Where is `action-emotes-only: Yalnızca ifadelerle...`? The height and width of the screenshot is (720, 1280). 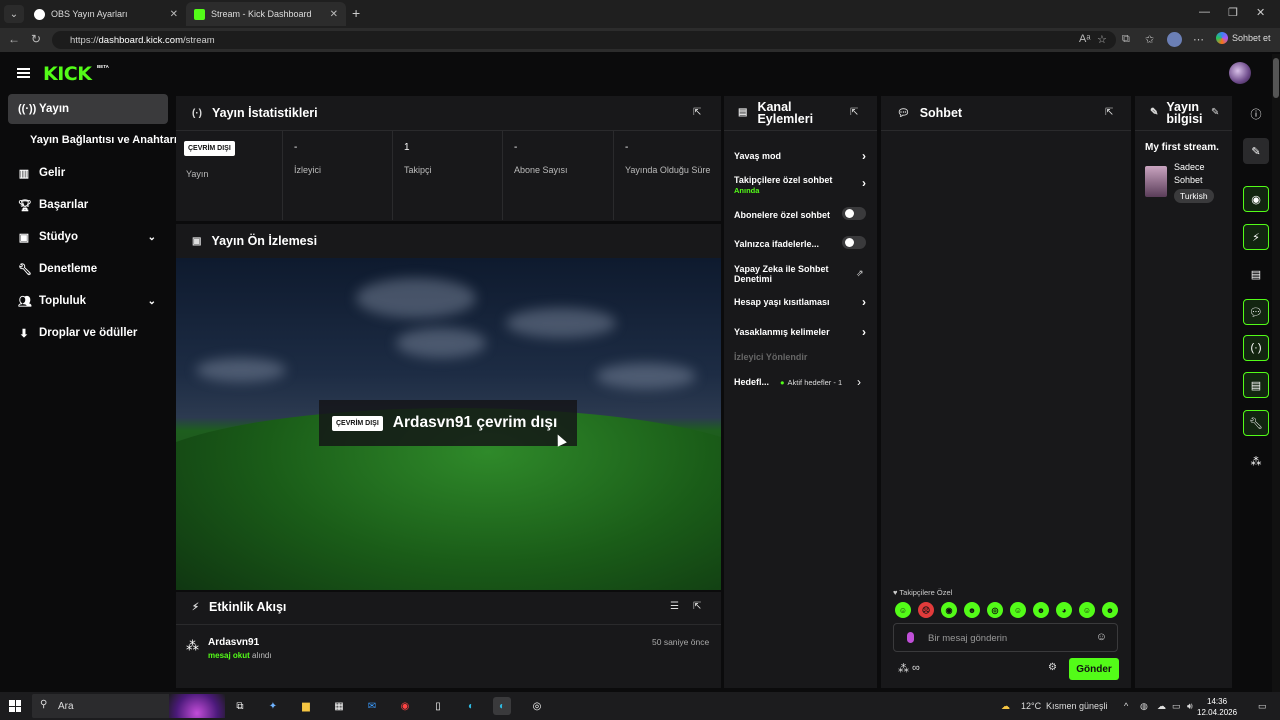
action-emotes-only: Yalnızca ifadelerle... is located at coordinates (800, 242).